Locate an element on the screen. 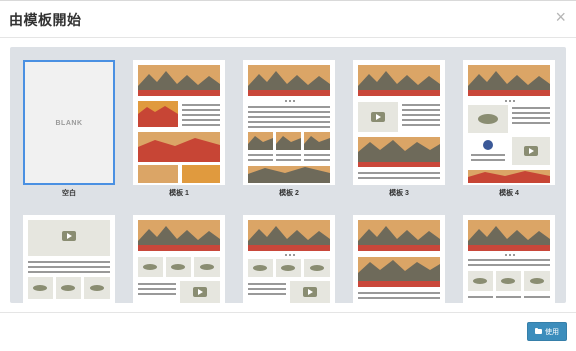  template-1-preview is located at coordinates (179, 124).